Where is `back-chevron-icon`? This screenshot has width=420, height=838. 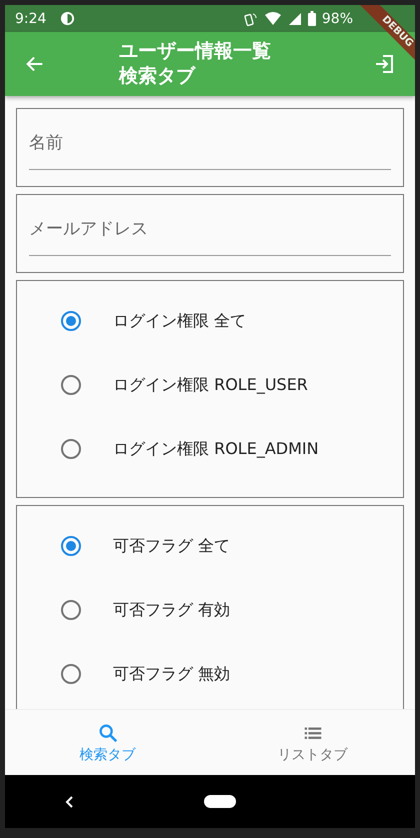
back-chevron-icon is located at coordinates (69, 801).